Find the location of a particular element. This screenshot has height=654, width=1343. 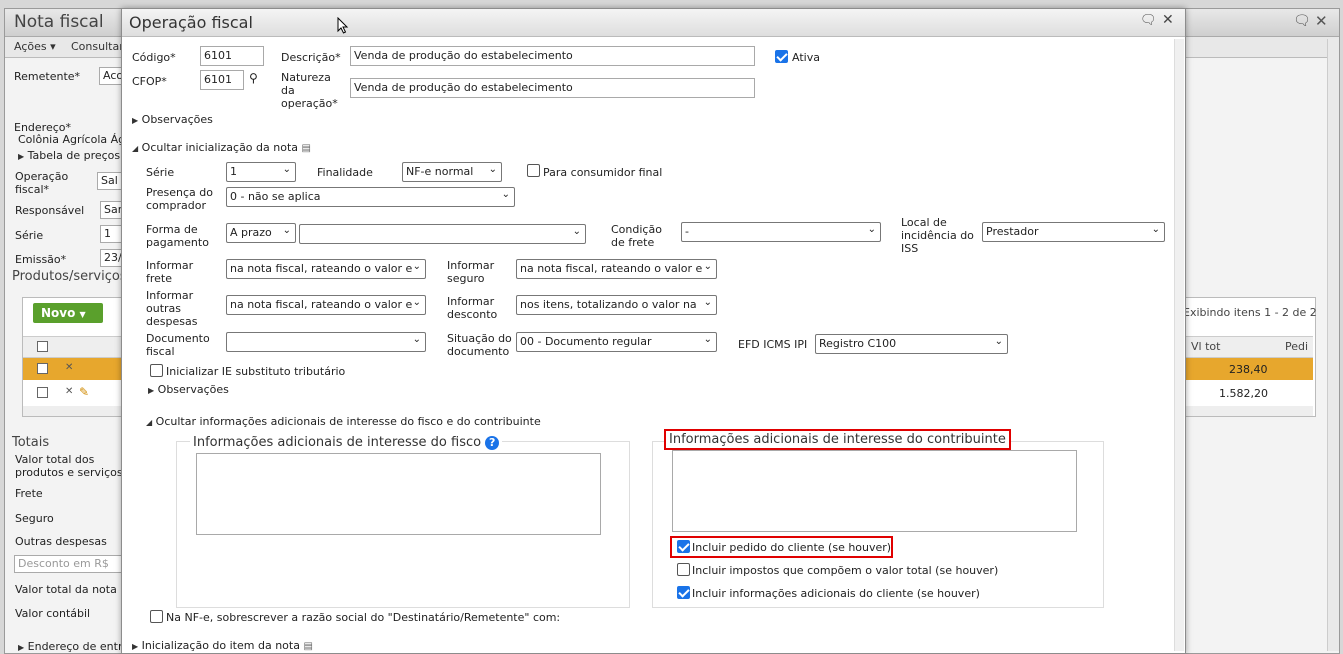

incluir-info-cliente-checkbox is located at coordinates (683, 592).